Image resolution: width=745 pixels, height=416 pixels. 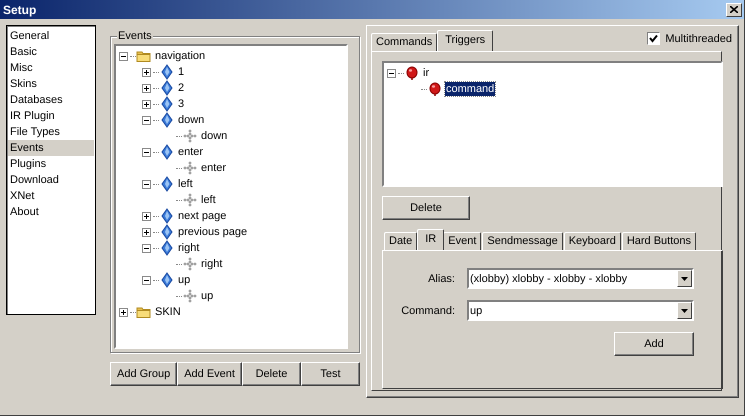 I want to click on sidebar-item: Basic, so click(x=51, y=52).